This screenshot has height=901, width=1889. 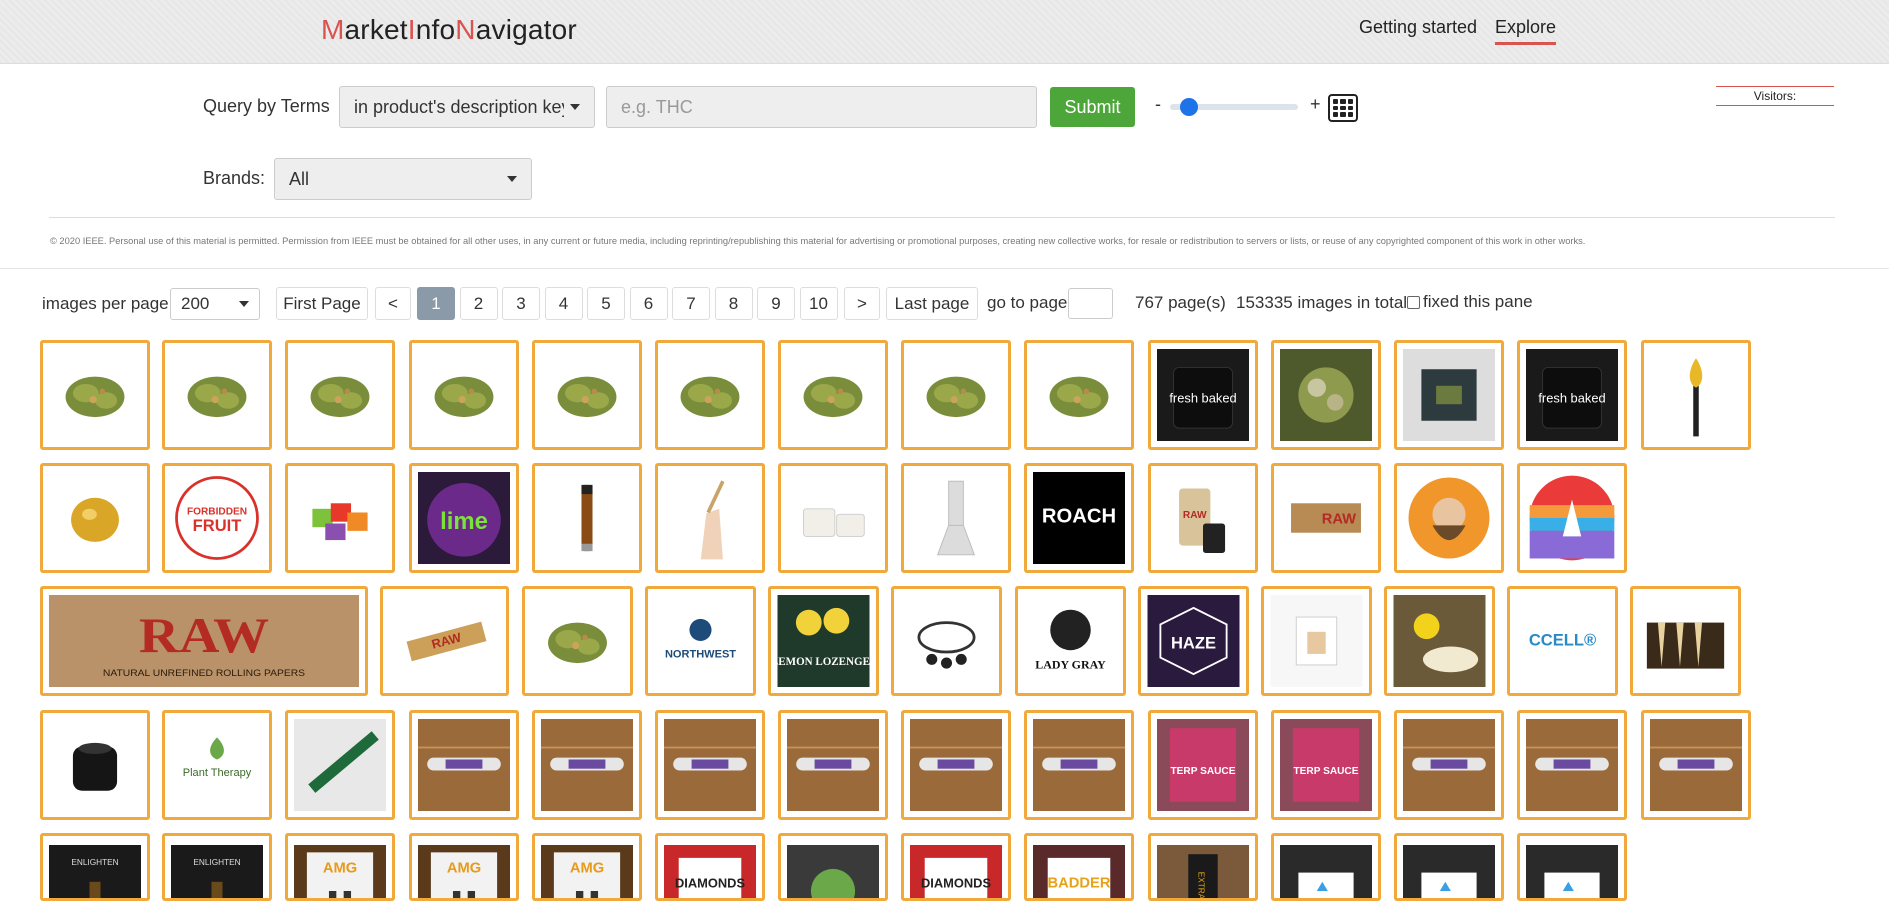 I want to click on nav-explore: Explore, so click(x=1526, y=31).